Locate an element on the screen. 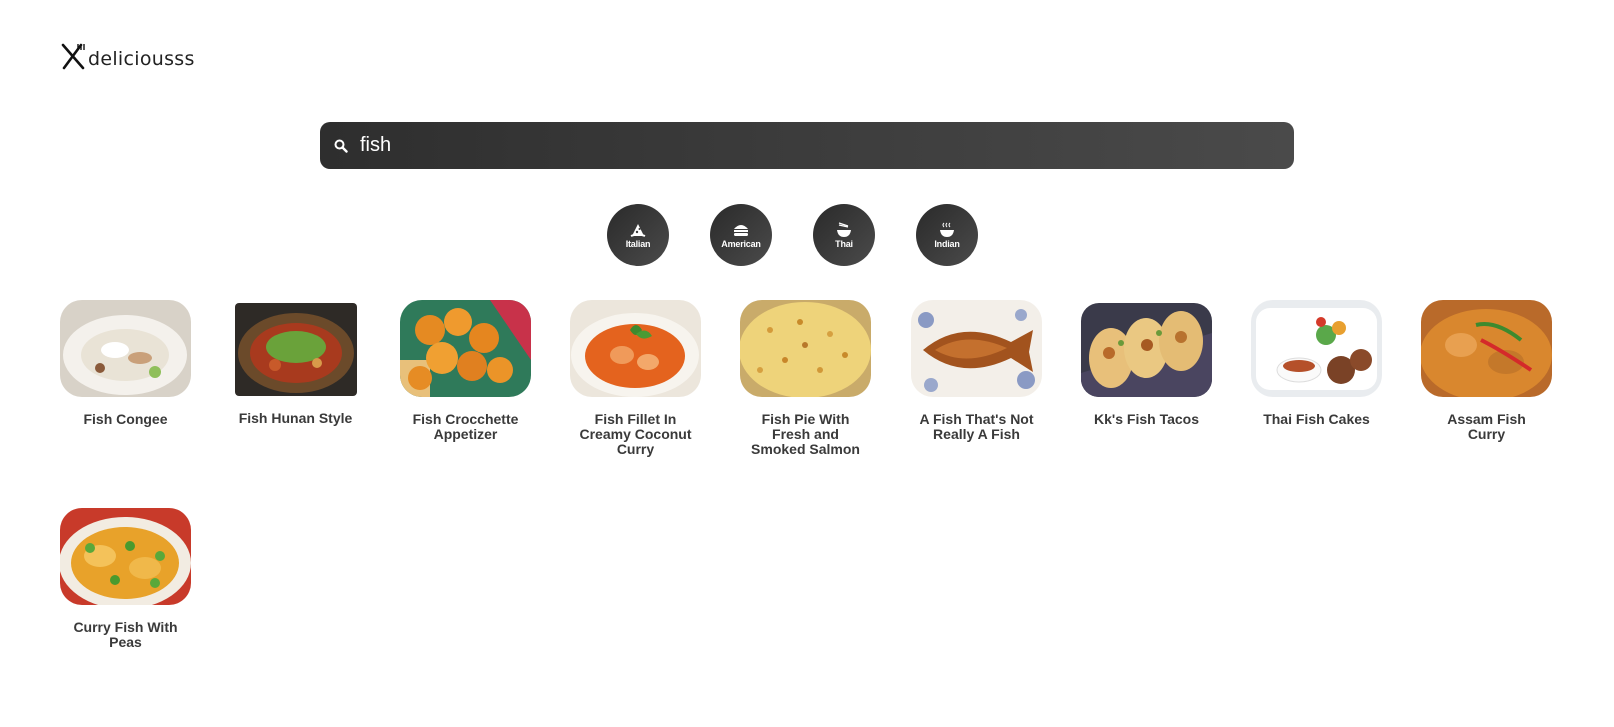 The height and width of the screenshot is (727, 1614). cuisine-label: American is located at coordinates (741, 243).